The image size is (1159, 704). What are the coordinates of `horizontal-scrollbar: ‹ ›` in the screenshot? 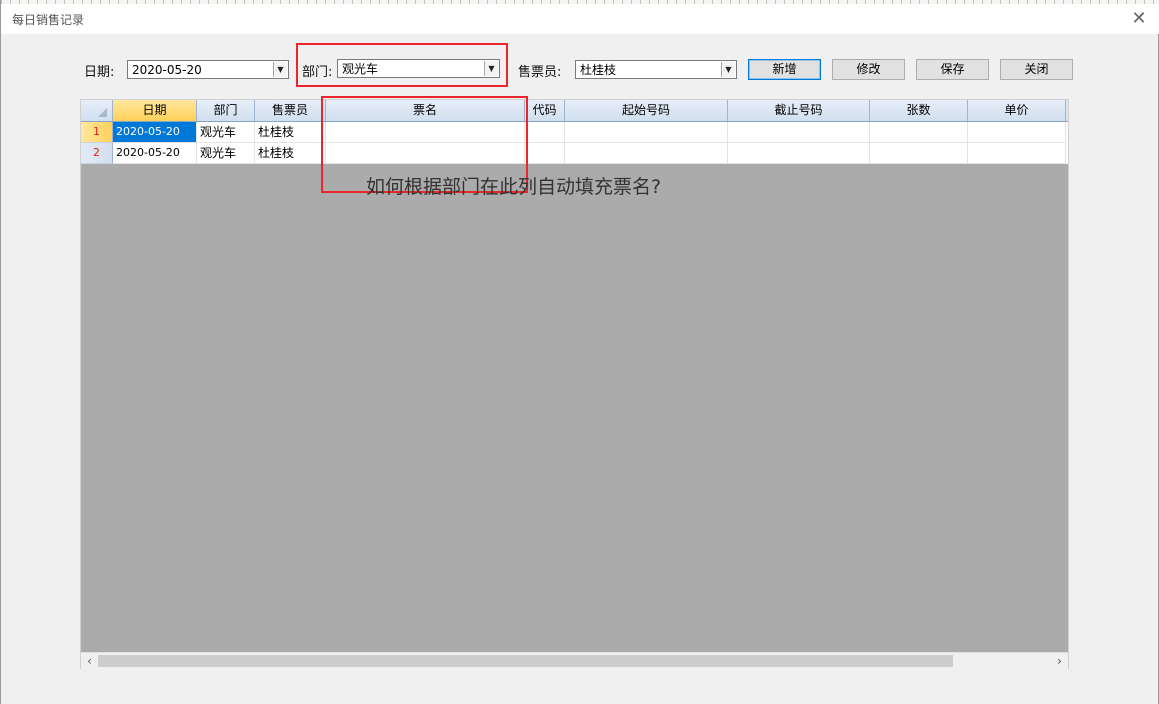 It's located at (574, 660).